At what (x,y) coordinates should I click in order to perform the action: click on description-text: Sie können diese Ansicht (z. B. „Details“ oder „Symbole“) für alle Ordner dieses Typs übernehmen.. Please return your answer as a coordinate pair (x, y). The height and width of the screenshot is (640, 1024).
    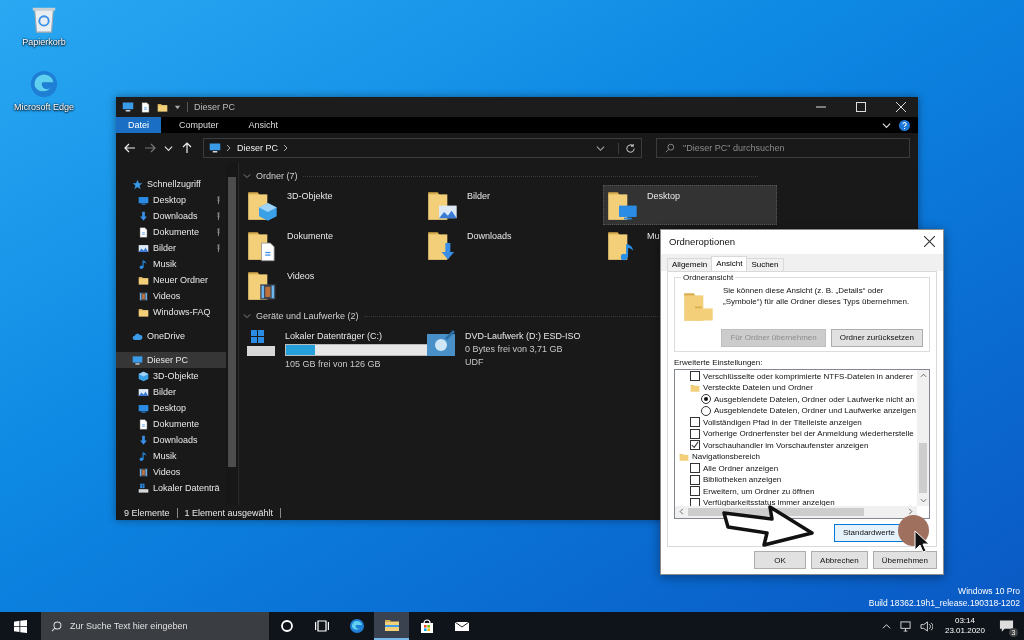
    Looking at the image, I should click on (817, 295).